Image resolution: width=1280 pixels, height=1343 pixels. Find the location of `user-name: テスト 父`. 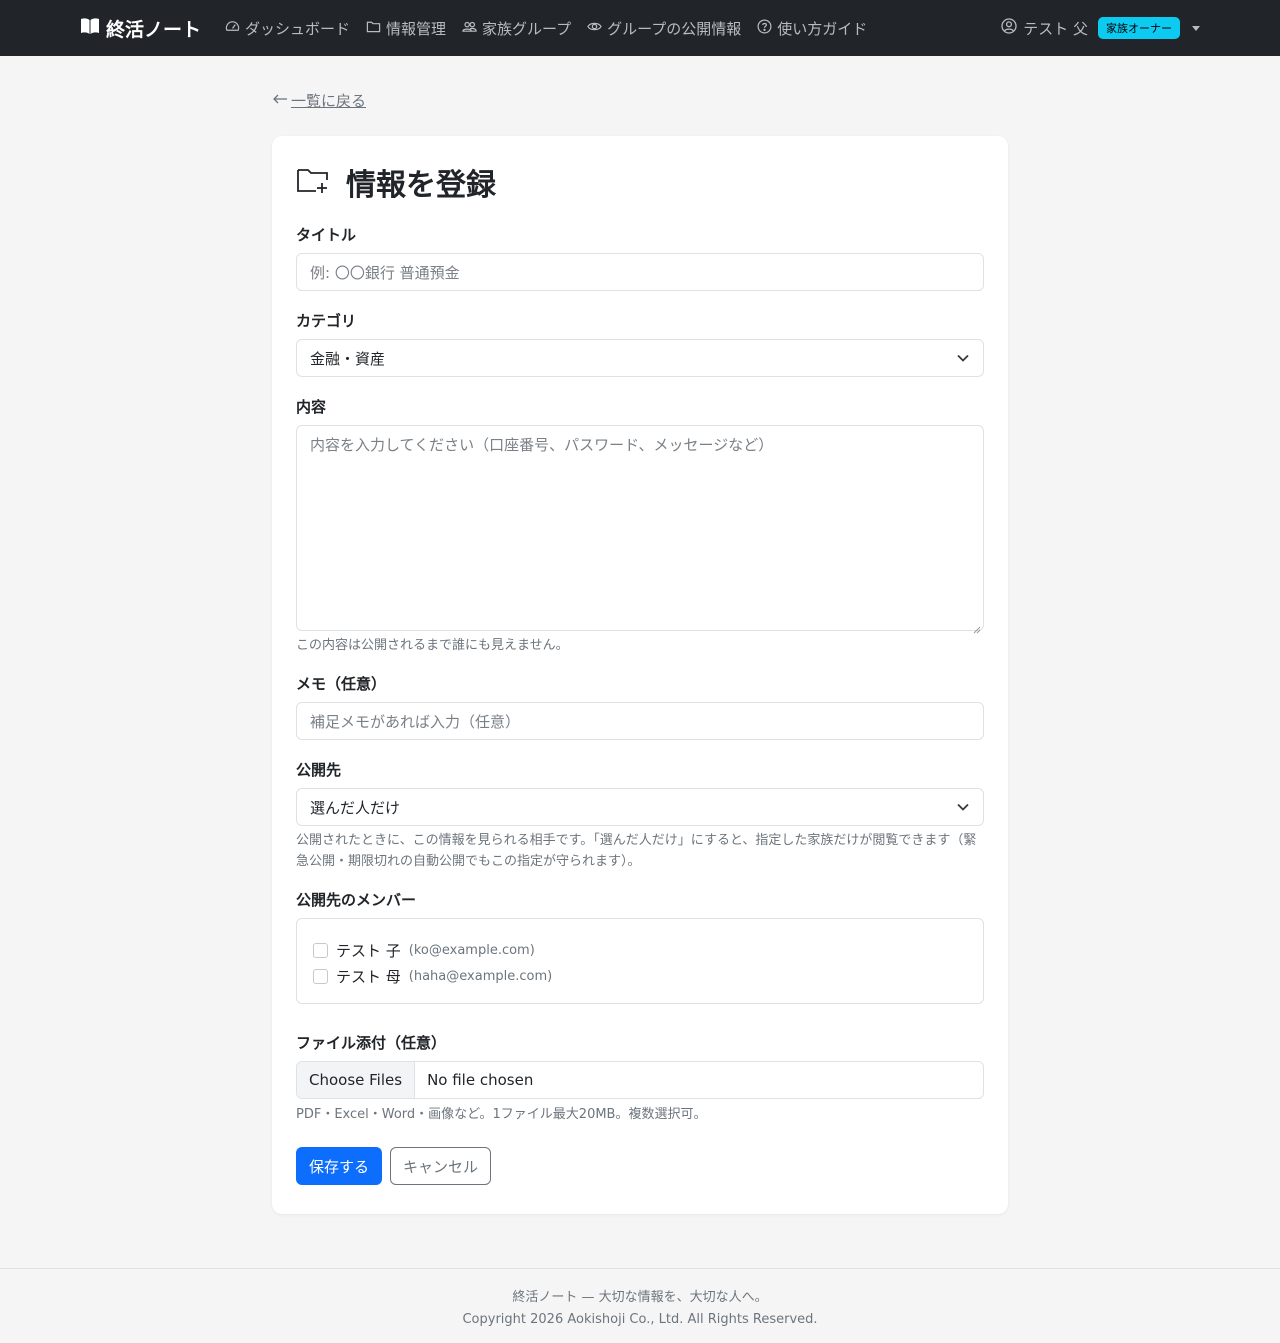

user-name: テスト 父 is located at coordinates (1055, 28).